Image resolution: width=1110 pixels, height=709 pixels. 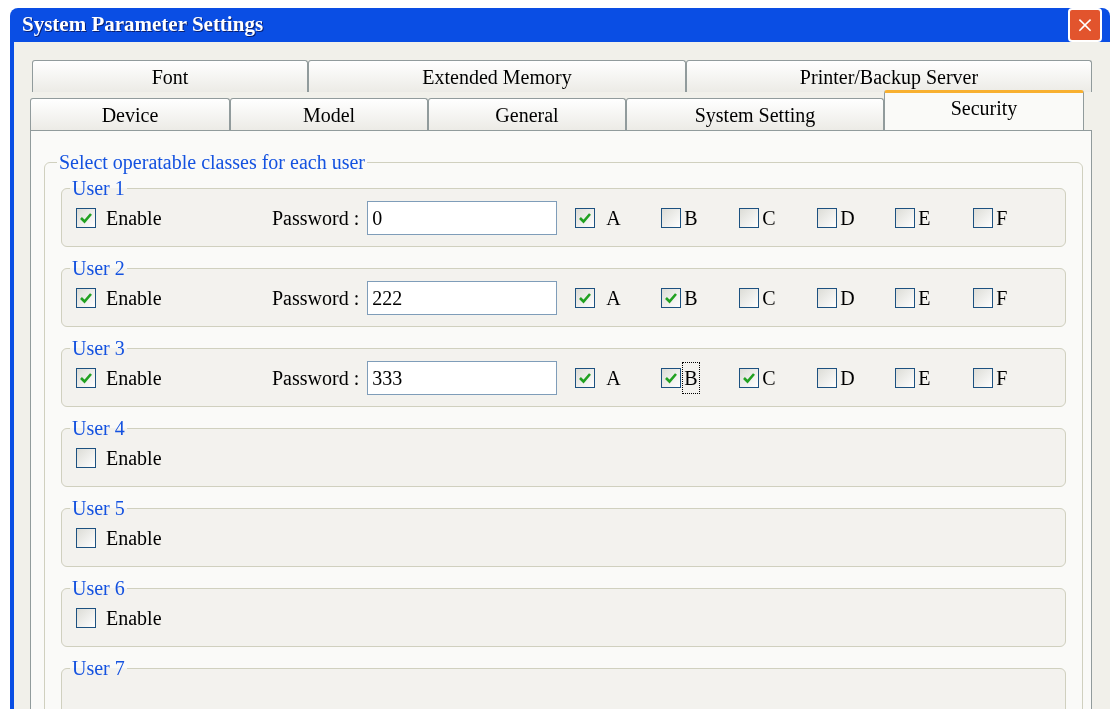 I want to click on user-group-title: User 5, so click(x=98, y=508).